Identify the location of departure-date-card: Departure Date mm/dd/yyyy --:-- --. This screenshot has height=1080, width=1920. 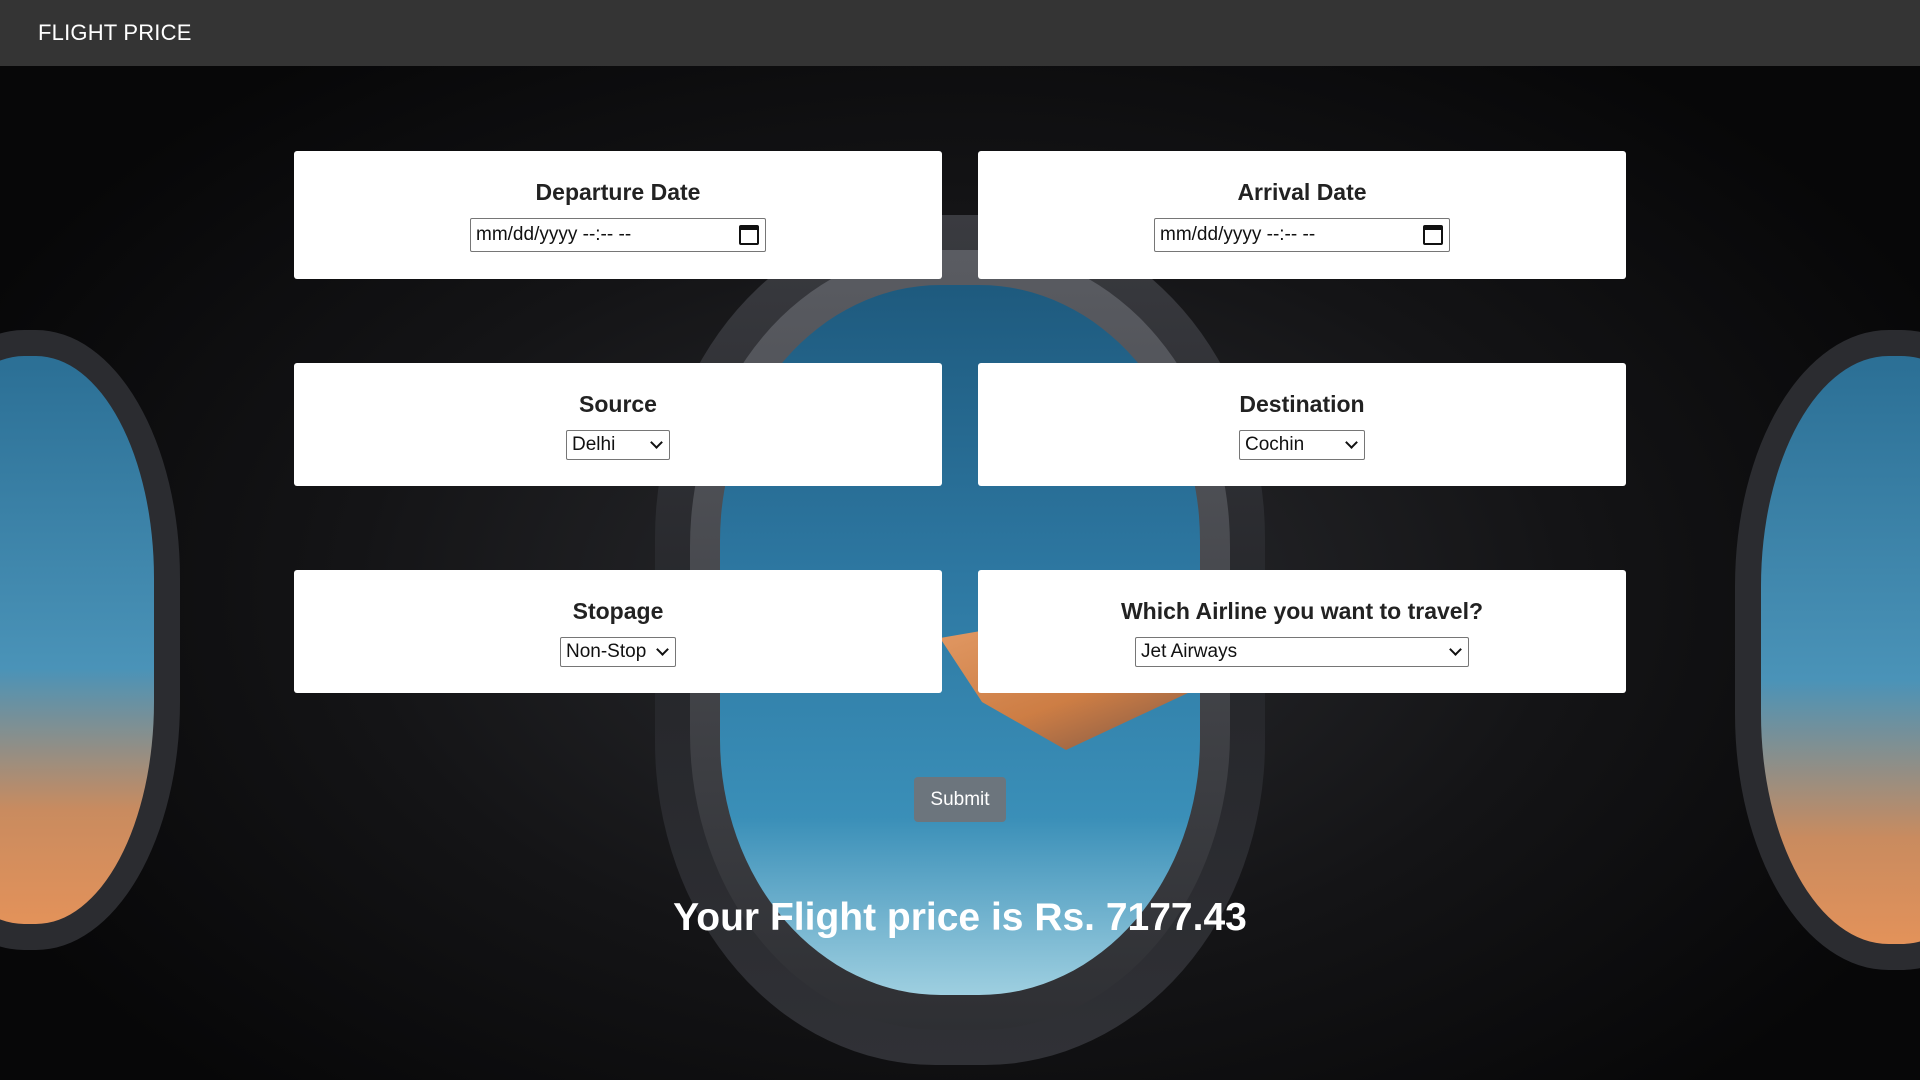
(618, 215).